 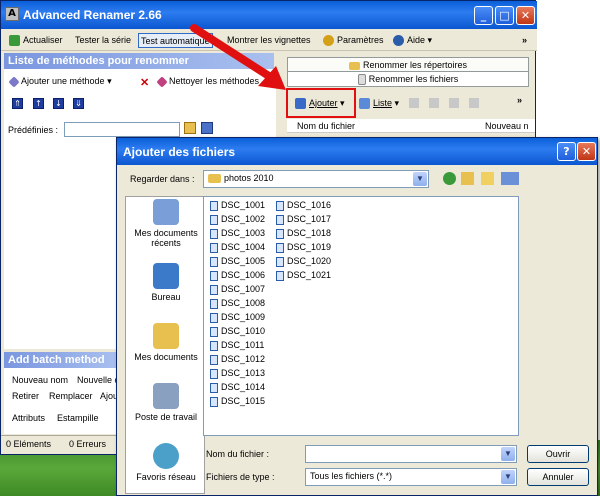 I want to click on place-my-documents: Mes documents, so click(x=166, y=342).